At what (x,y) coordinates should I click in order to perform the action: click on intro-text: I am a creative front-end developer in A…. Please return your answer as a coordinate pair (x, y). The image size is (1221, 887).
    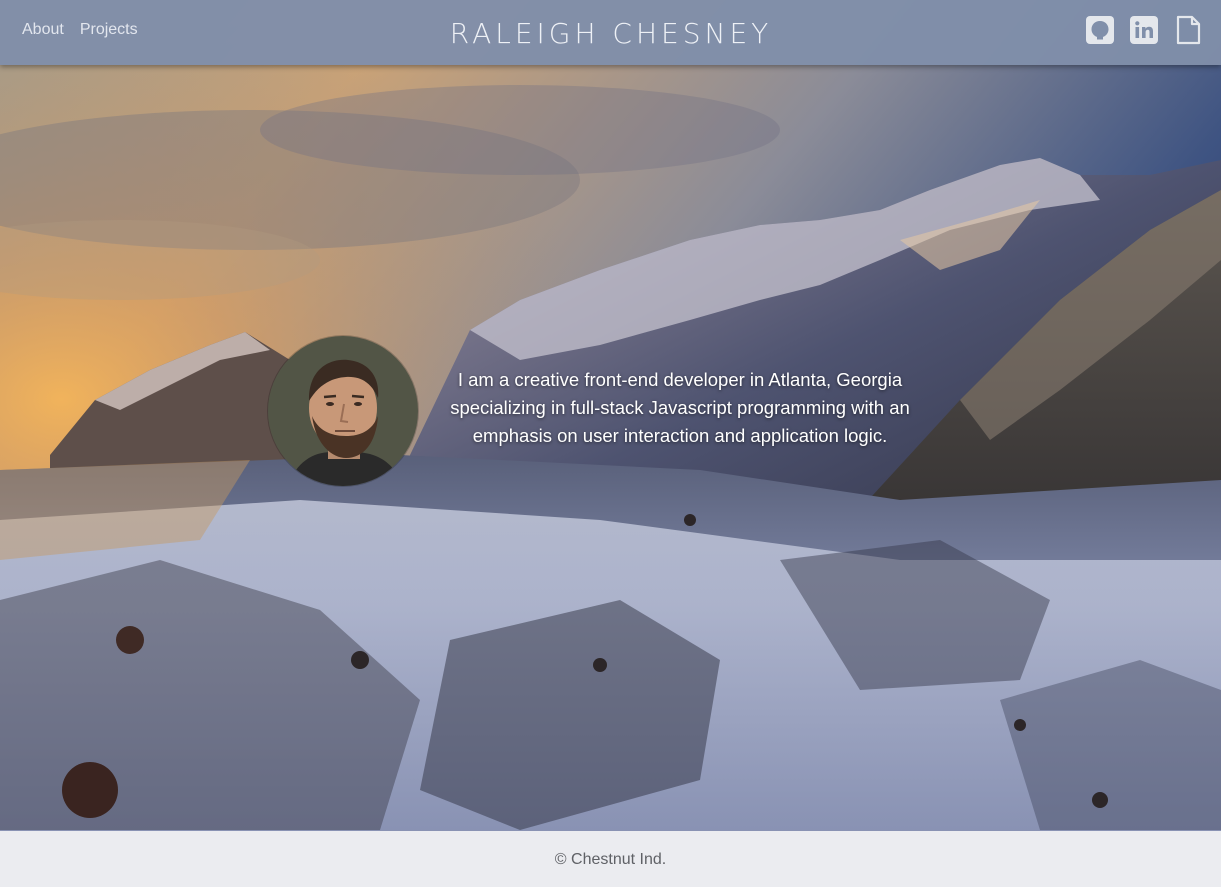
    Looking at the image, I should click on (680, 407).